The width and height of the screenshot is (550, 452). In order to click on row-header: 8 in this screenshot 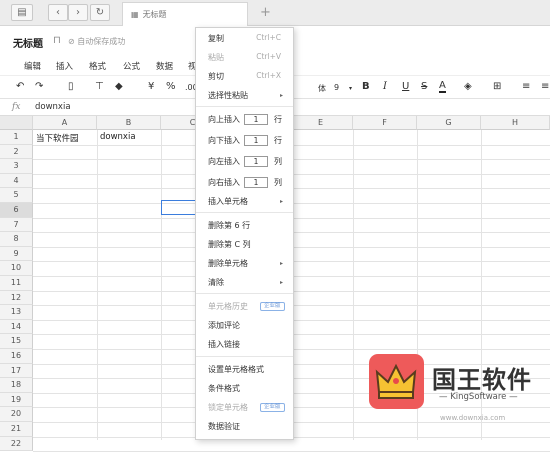, I will do `click(16, 239)`.